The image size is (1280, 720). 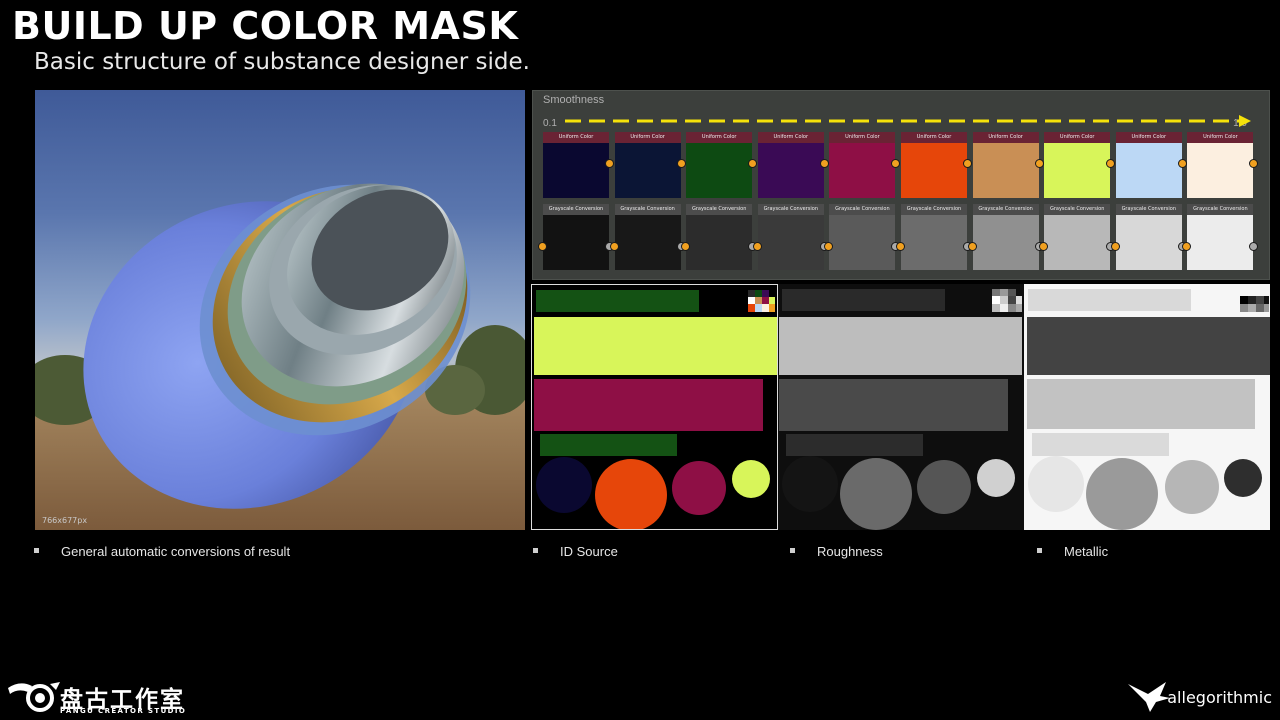 What do you see at coordinates (901, 407) in the screenshot?
I see `roughness-mask` at bounding box center [901, 407].